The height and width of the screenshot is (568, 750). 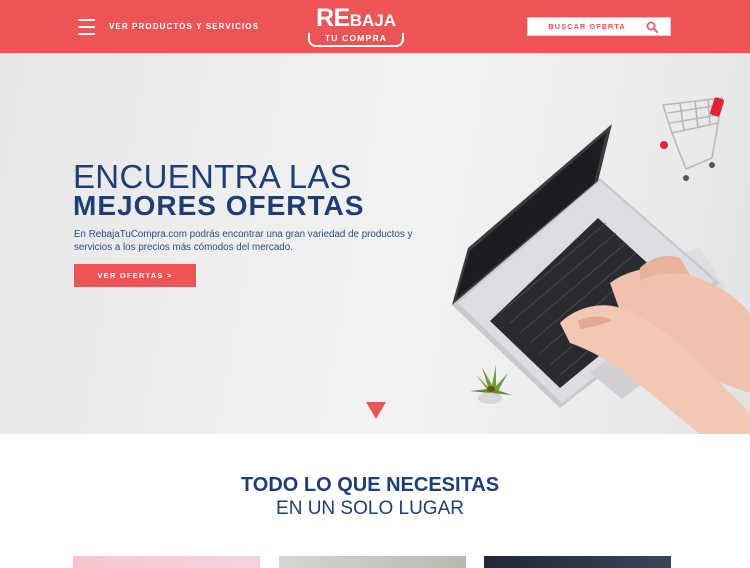 What do you see at coordinates (370, 485) in the screenshot?
I see `section-title-line1: TODO LO QUE NECESITAS` at bounding box center [370, 485].